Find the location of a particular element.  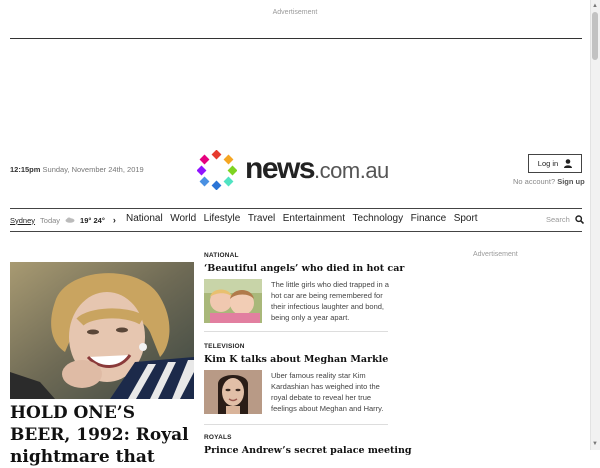

scroll-up-arrow-icon: ▲ is located at coordinates (595, 6).